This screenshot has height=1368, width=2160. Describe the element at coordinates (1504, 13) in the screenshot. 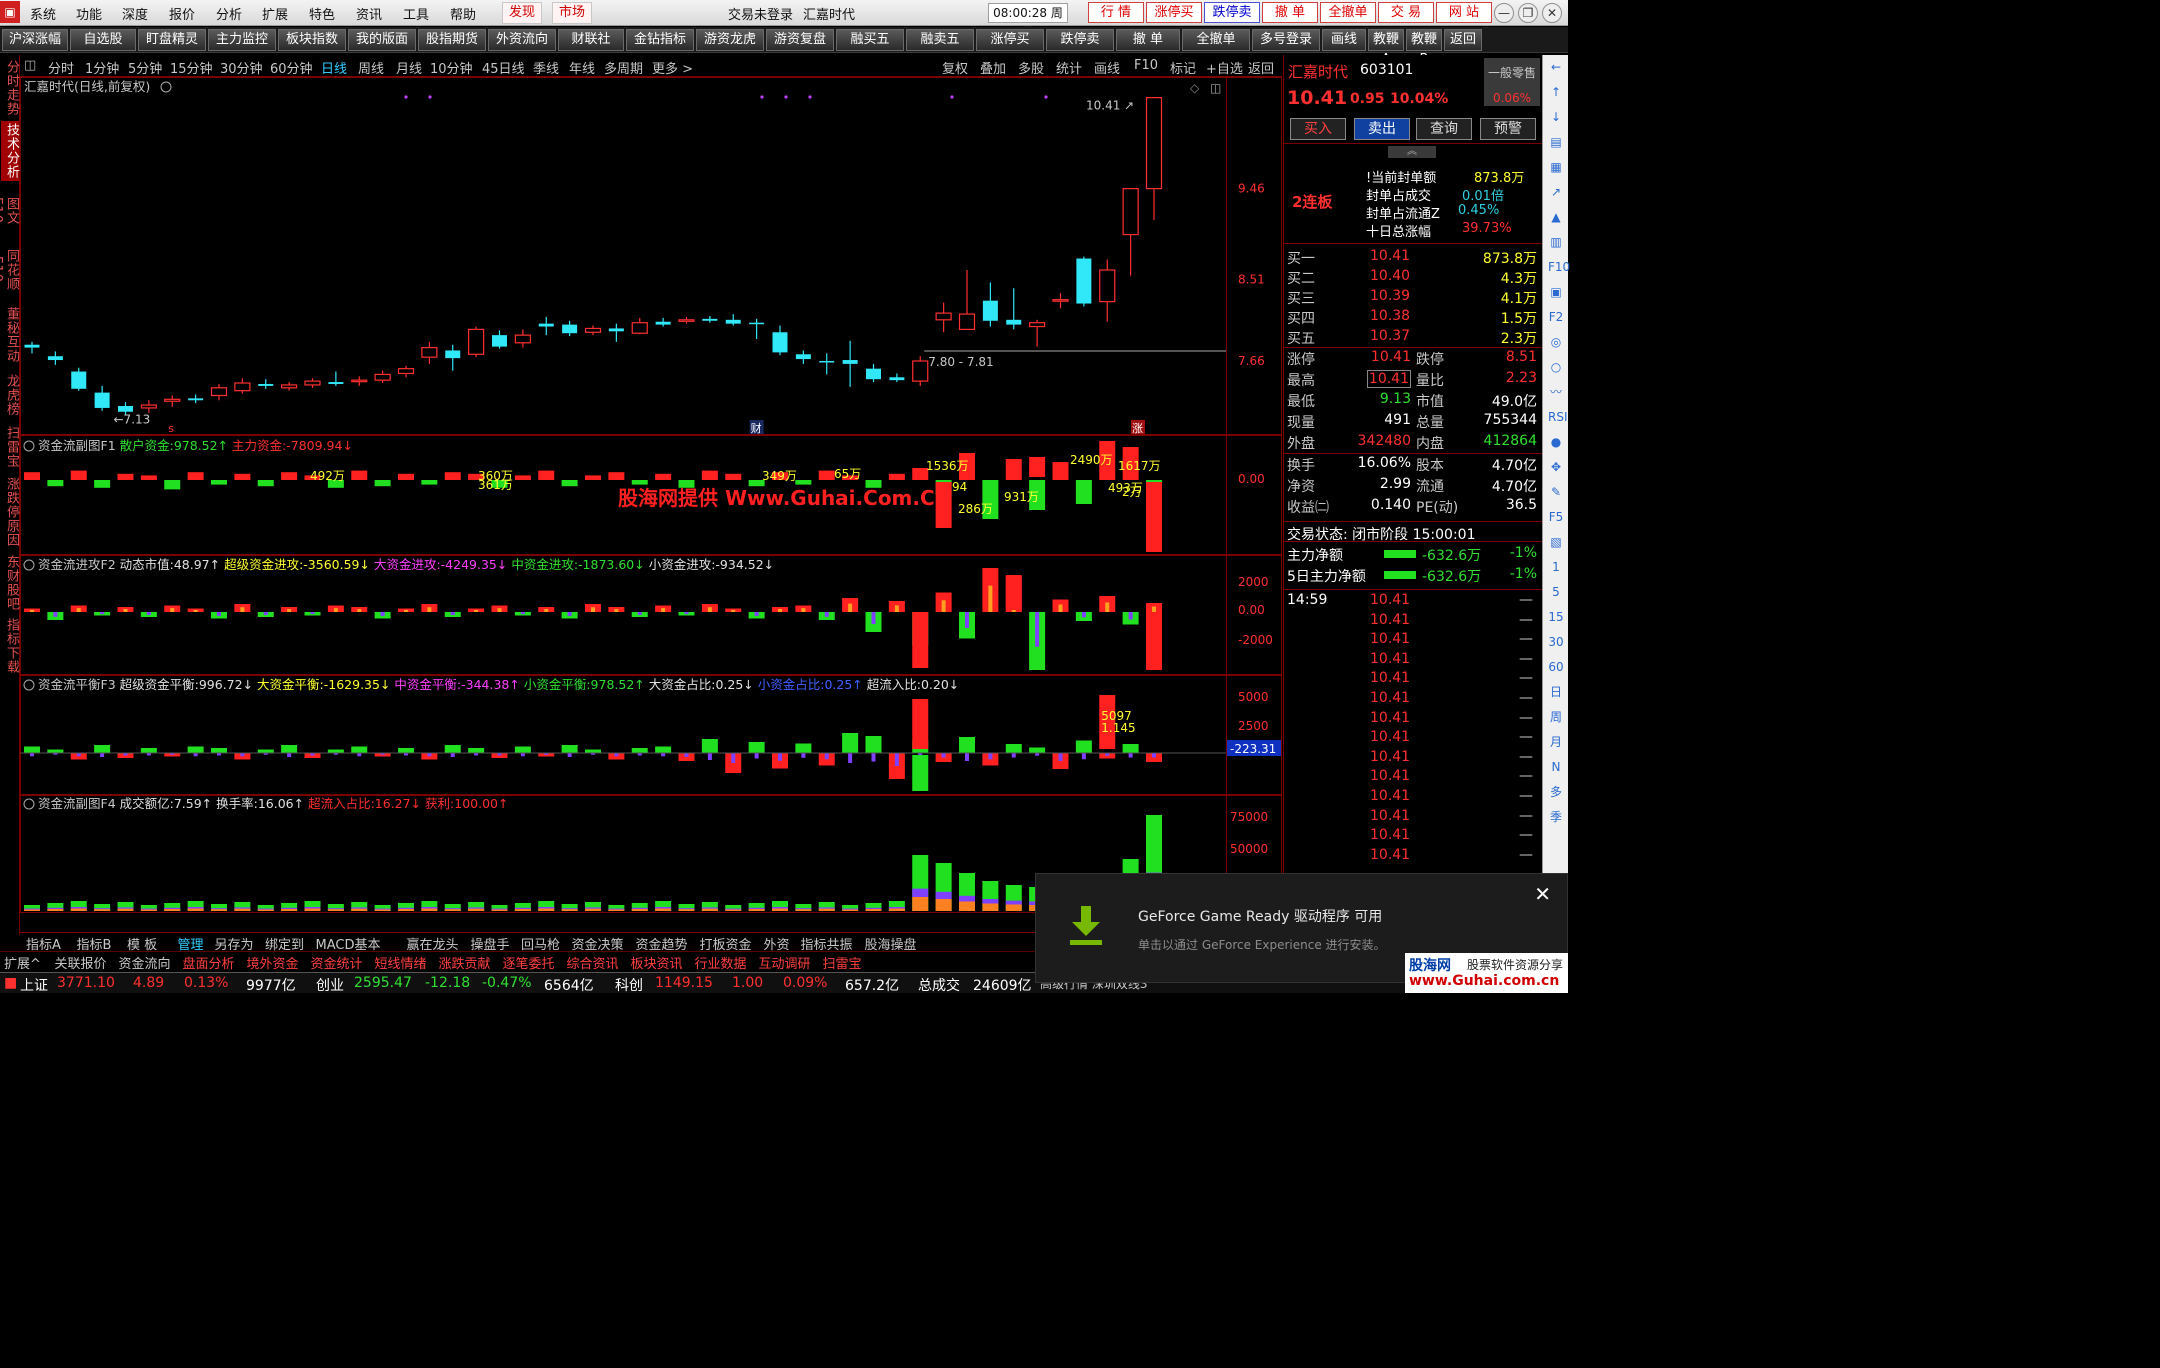

I see `minimize-icon: —` at that location.